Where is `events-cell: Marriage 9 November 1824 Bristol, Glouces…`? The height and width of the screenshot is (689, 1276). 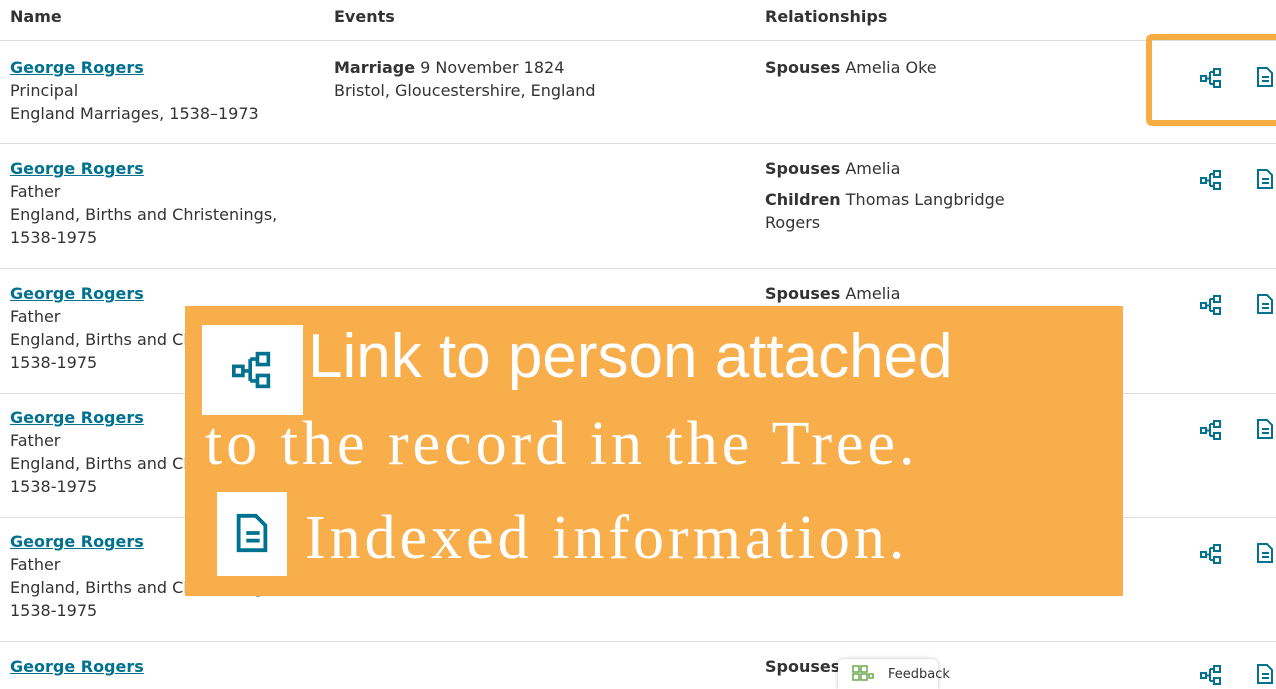
events-cell: Marriage 9 November 1824 Bristol, Glouces… is located at coordinates (465, 79).